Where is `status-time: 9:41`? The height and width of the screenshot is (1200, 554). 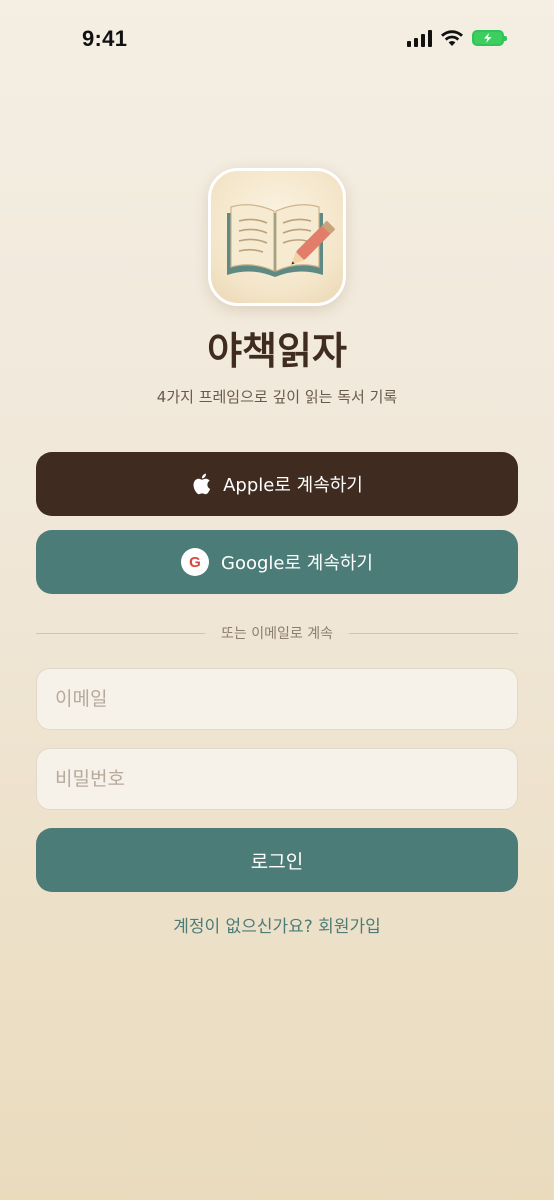 status-time: 9:41 is located at coordinates (105, 38).